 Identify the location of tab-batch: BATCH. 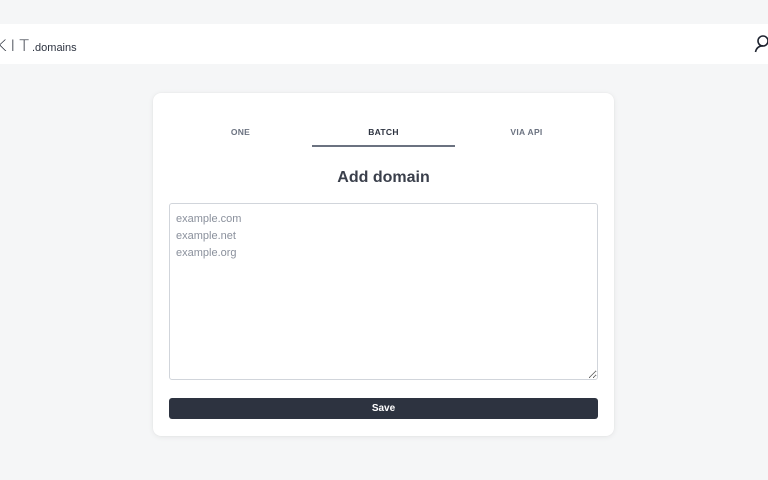
(383, 132).